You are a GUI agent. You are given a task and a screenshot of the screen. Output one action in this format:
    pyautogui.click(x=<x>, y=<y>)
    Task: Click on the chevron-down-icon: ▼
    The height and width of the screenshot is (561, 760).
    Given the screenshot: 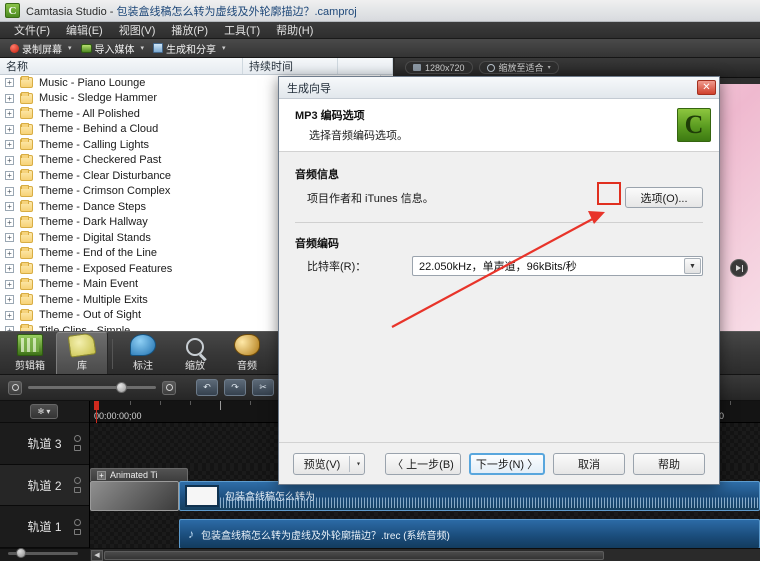 What is the action you would take?
    pyautogui.click(x=692, y=266)
    